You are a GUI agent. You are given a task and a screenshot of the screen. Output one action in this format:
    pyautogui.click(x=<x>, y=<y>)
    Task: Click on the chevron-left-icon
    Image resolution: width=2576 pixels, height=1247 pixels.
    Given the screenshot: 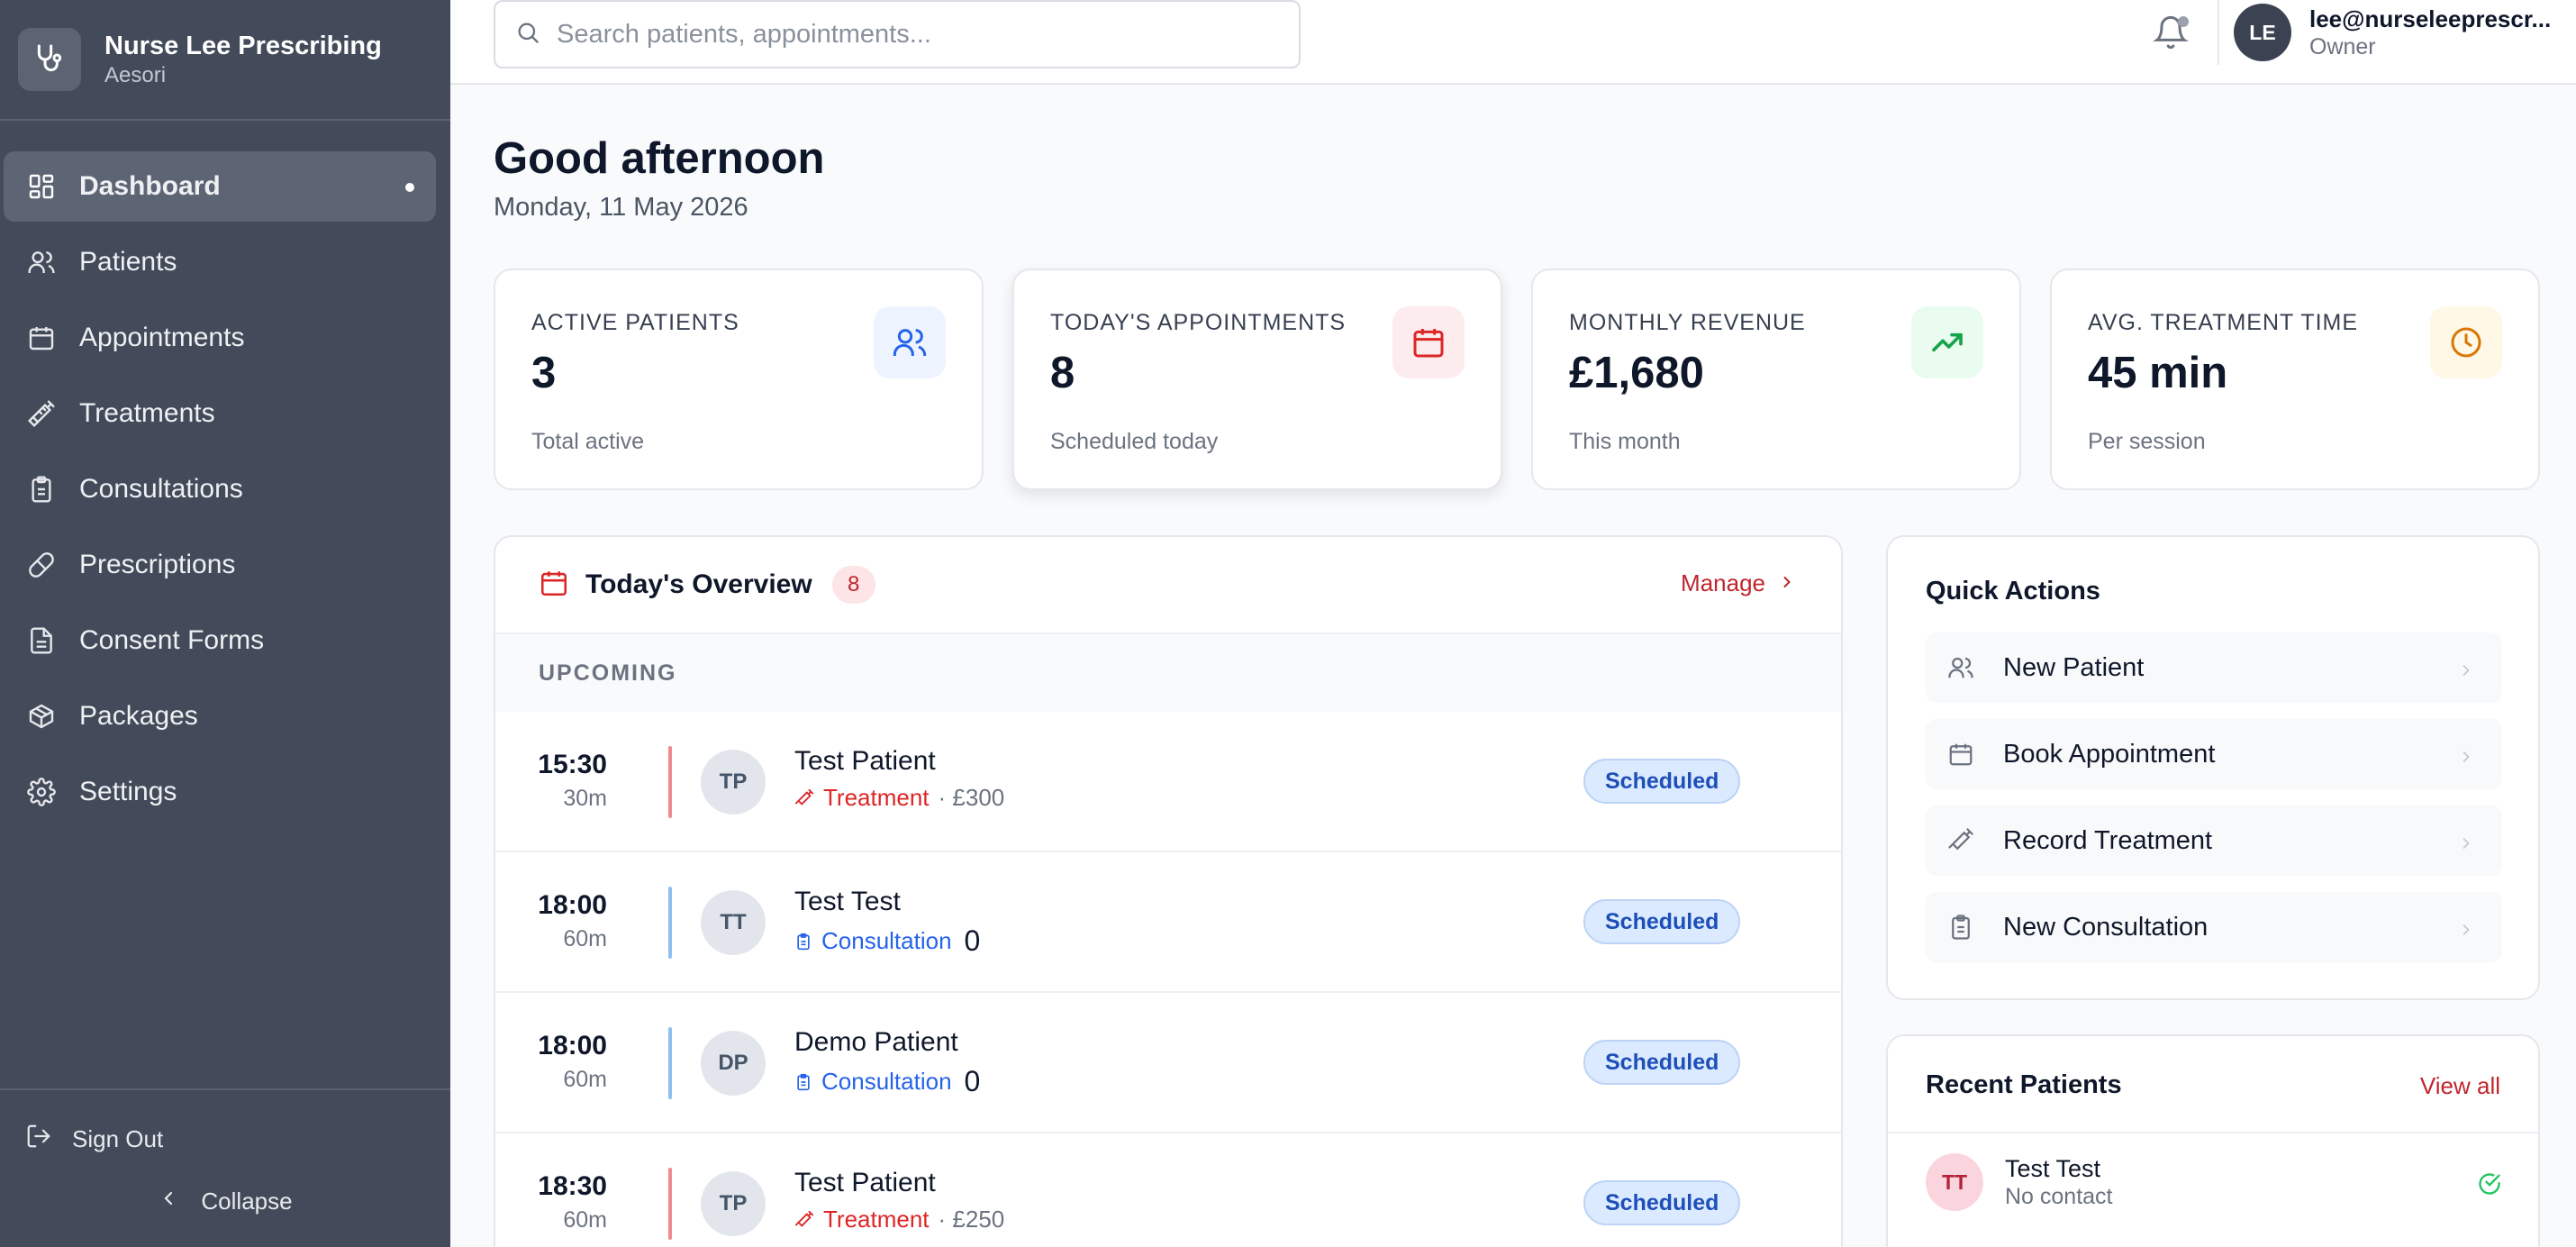 What is the action you would take?
    pyautogui.click(x=168, y=1201)
    